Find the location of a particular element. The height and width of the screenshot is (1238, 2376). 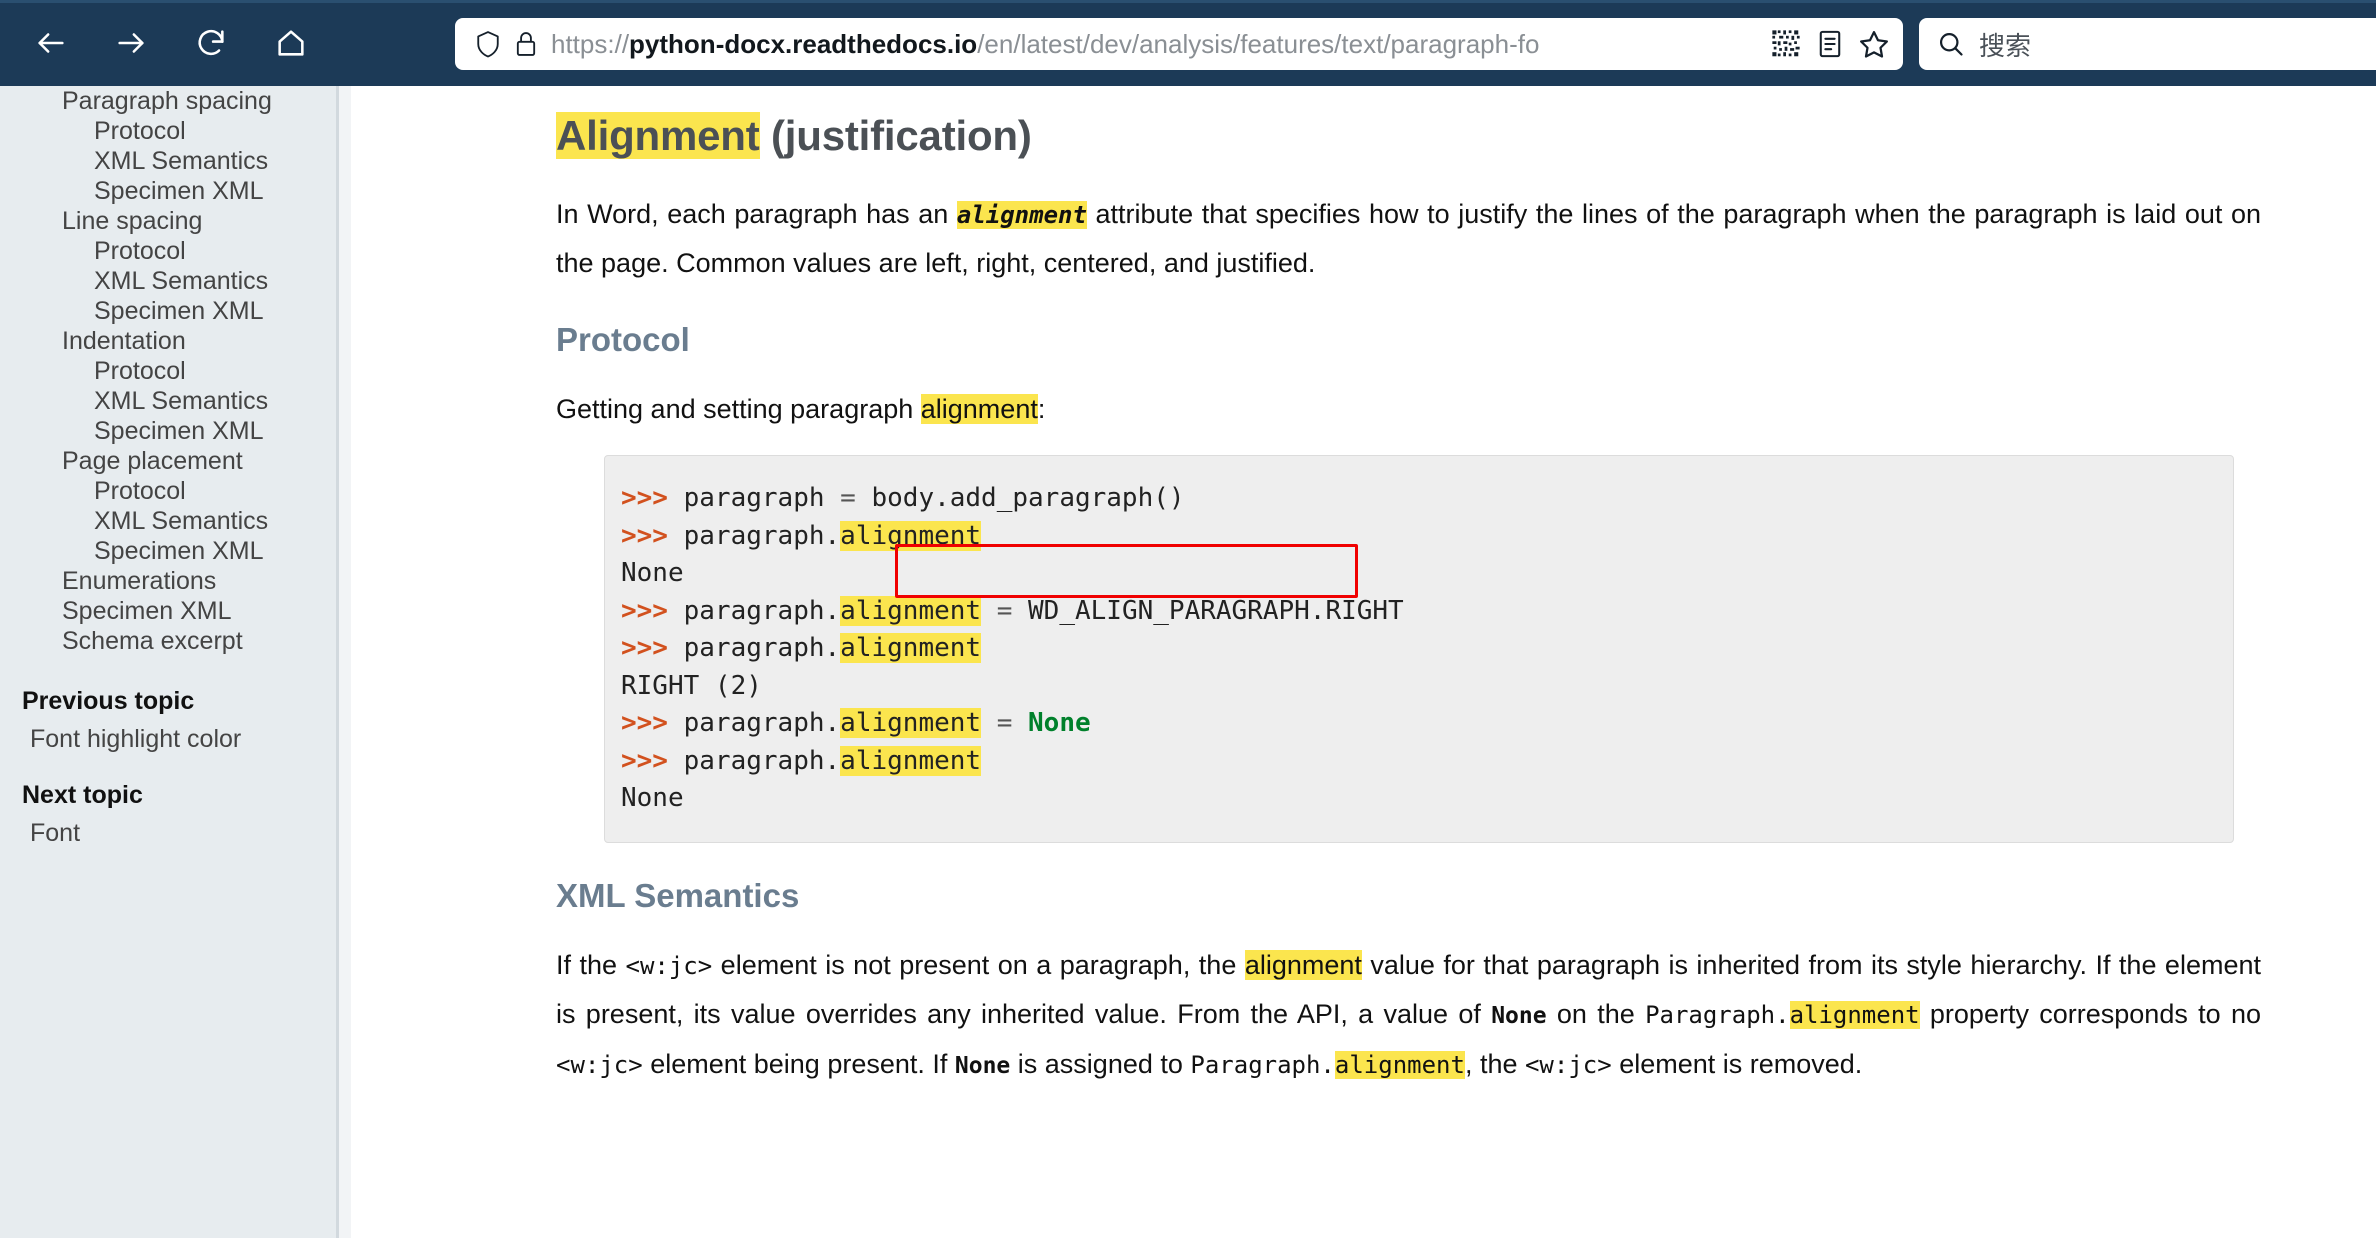

reader-view-icon is located at coordinates (1830, 44).